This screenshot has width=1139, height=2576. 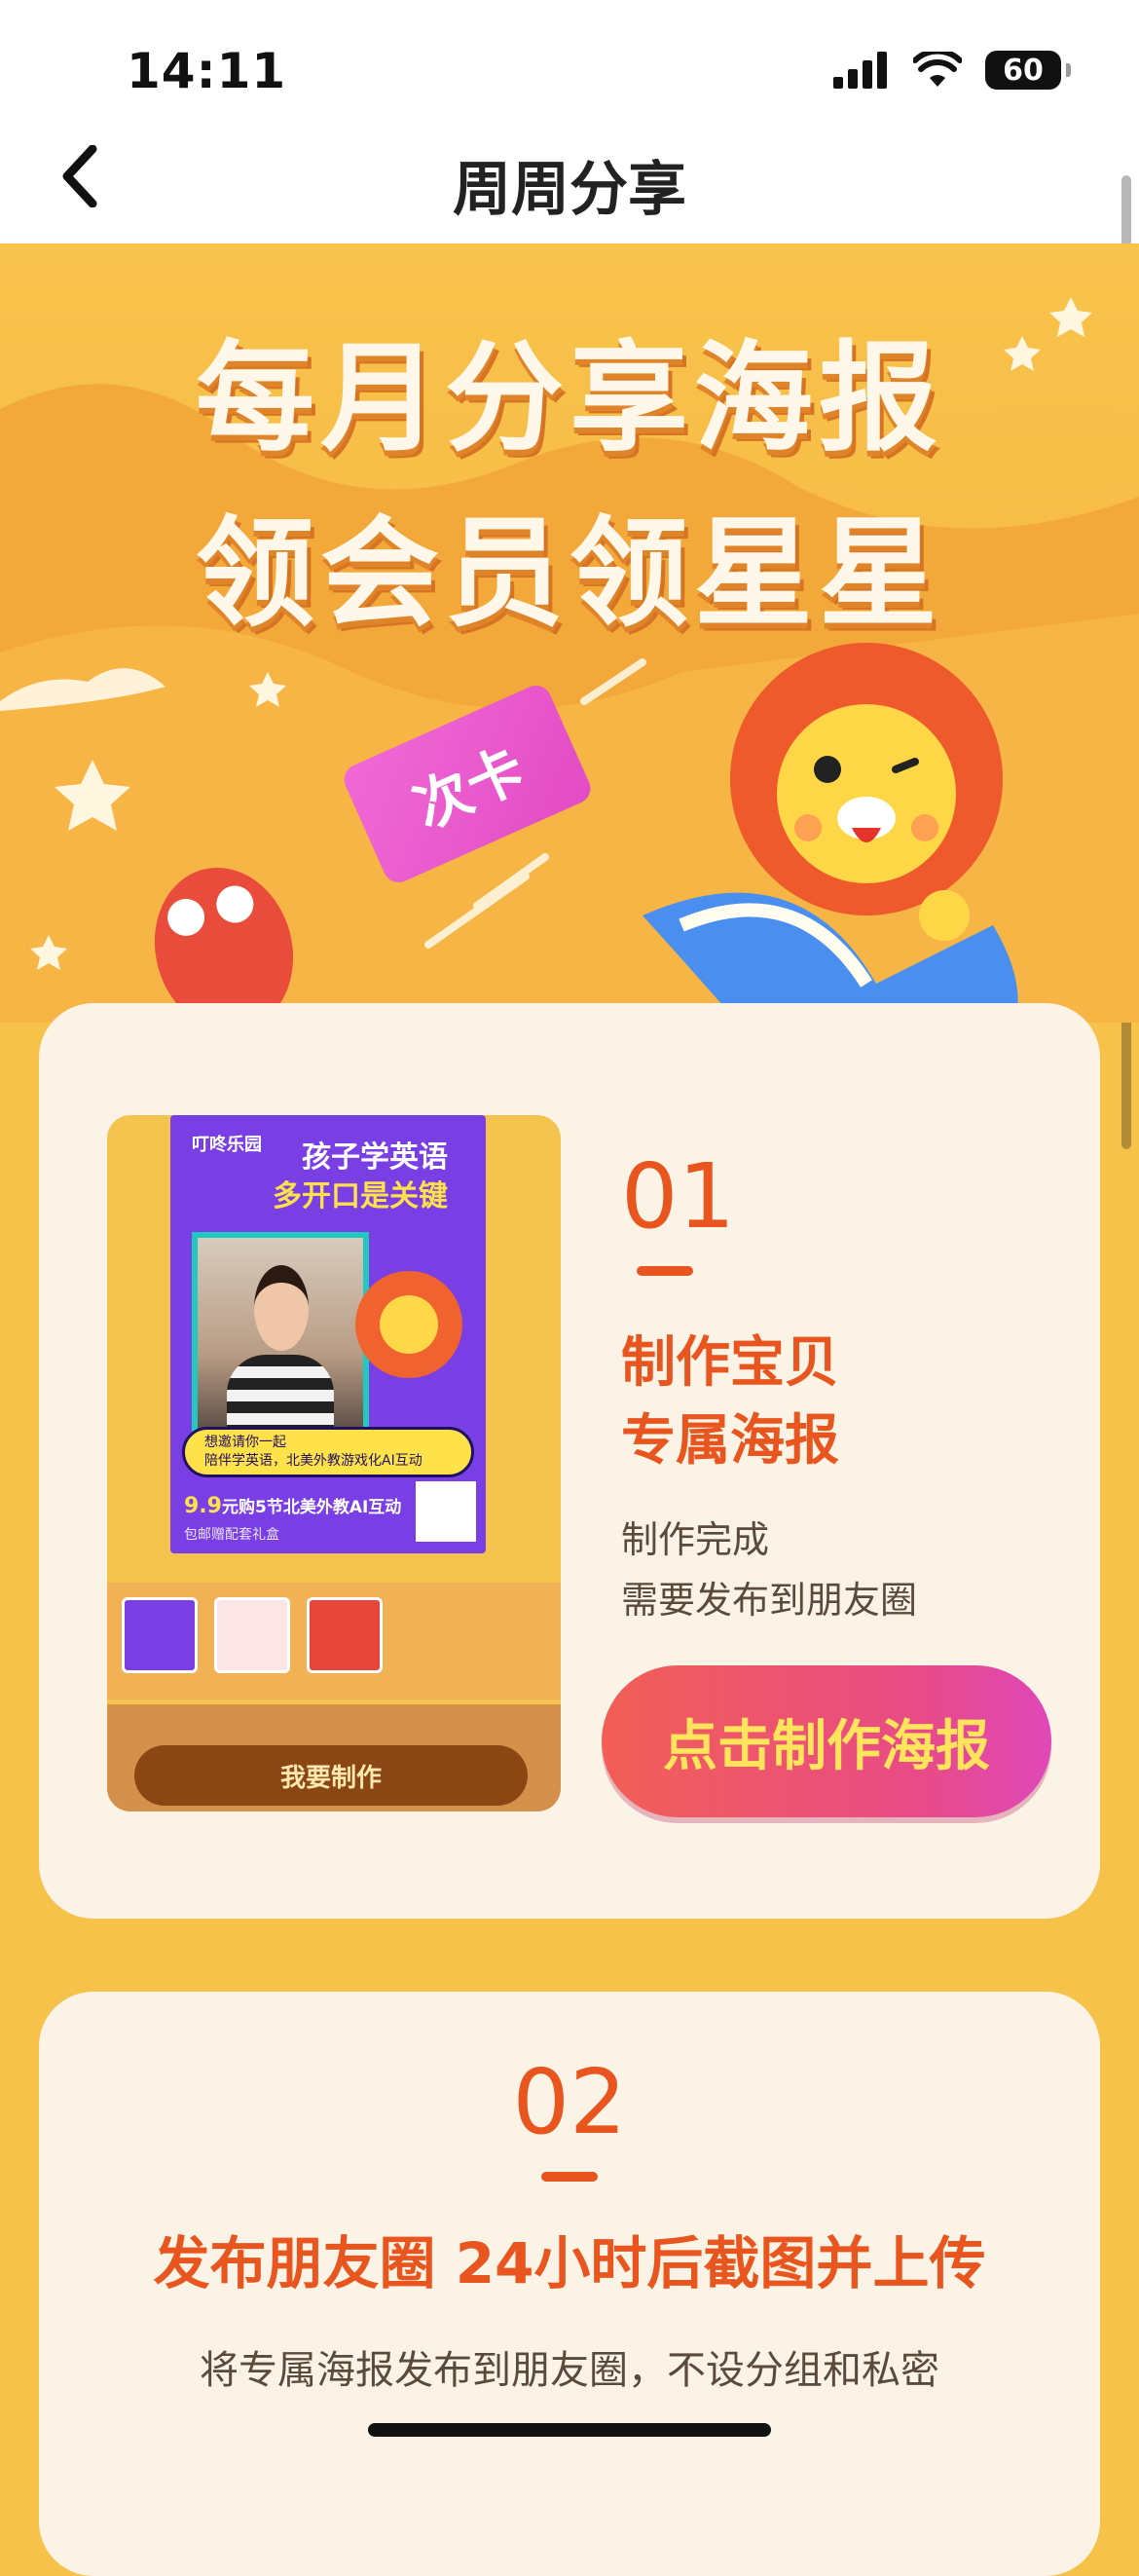 What do you see at coordinates (207, 71) in the screenshot?
I see `status-time: 14:11` at bounding box center [207, 71].